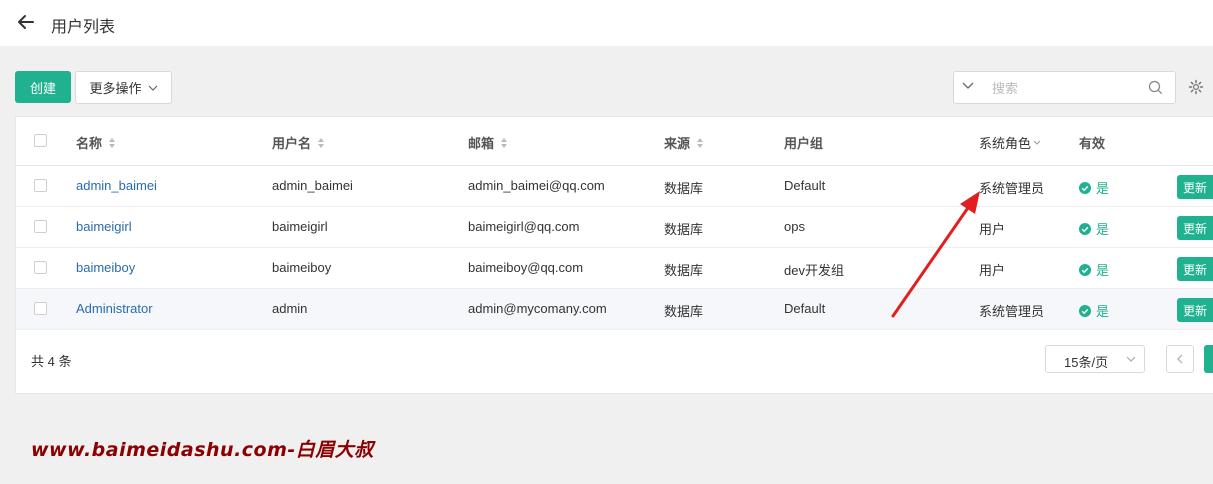 The image size is (1213, 484). Describe the element at coordinates (1086, 362) in the screenshot. I see `page-size-label: 15条/页` at that location.